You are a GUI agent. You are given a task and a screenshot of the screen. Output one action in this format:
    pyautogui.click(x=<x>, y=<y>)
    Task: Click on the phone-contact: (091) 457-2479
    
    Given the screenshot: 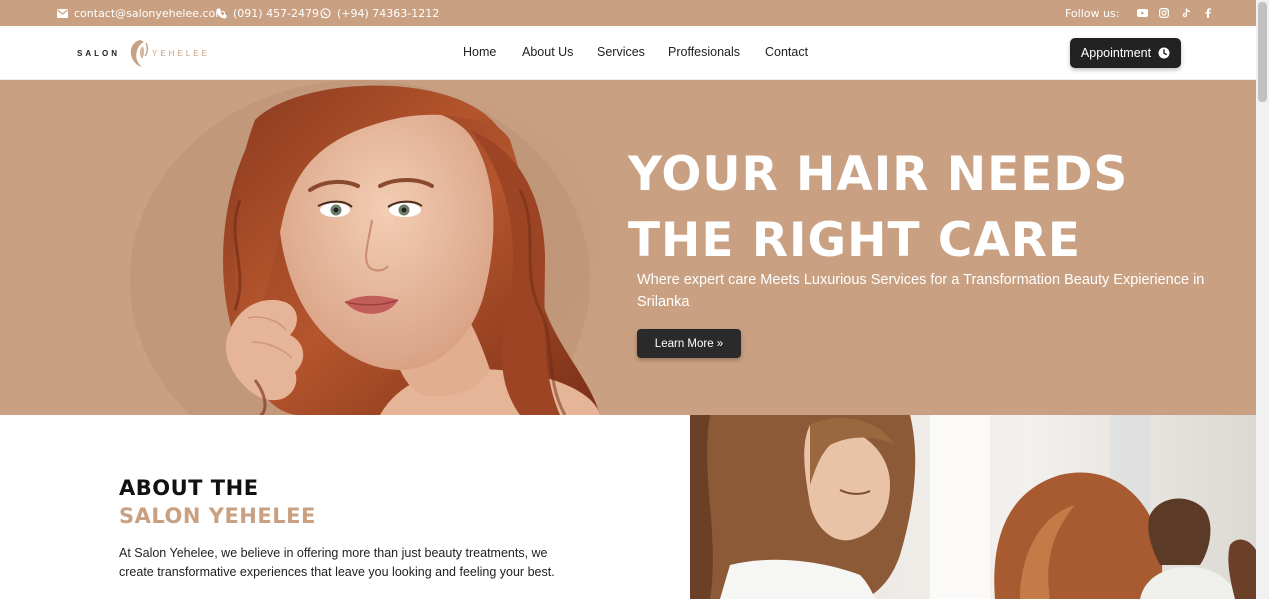 What is the action you would take?
    pyautogui.click(x=267, y=13)
    